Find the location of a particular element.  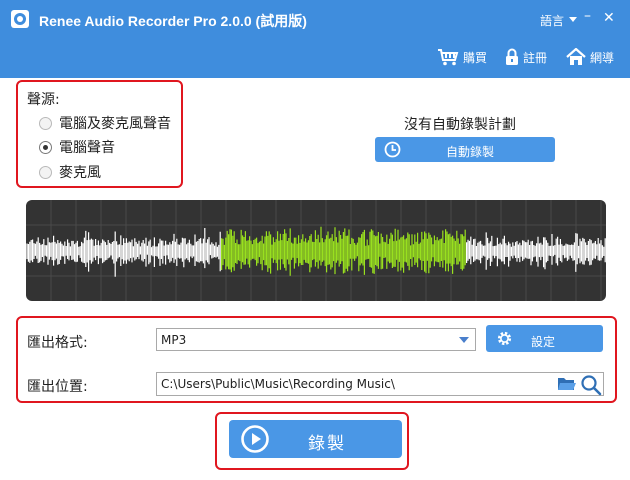

export-format-label: 匯出格式: is located at coordinates (57, 343).